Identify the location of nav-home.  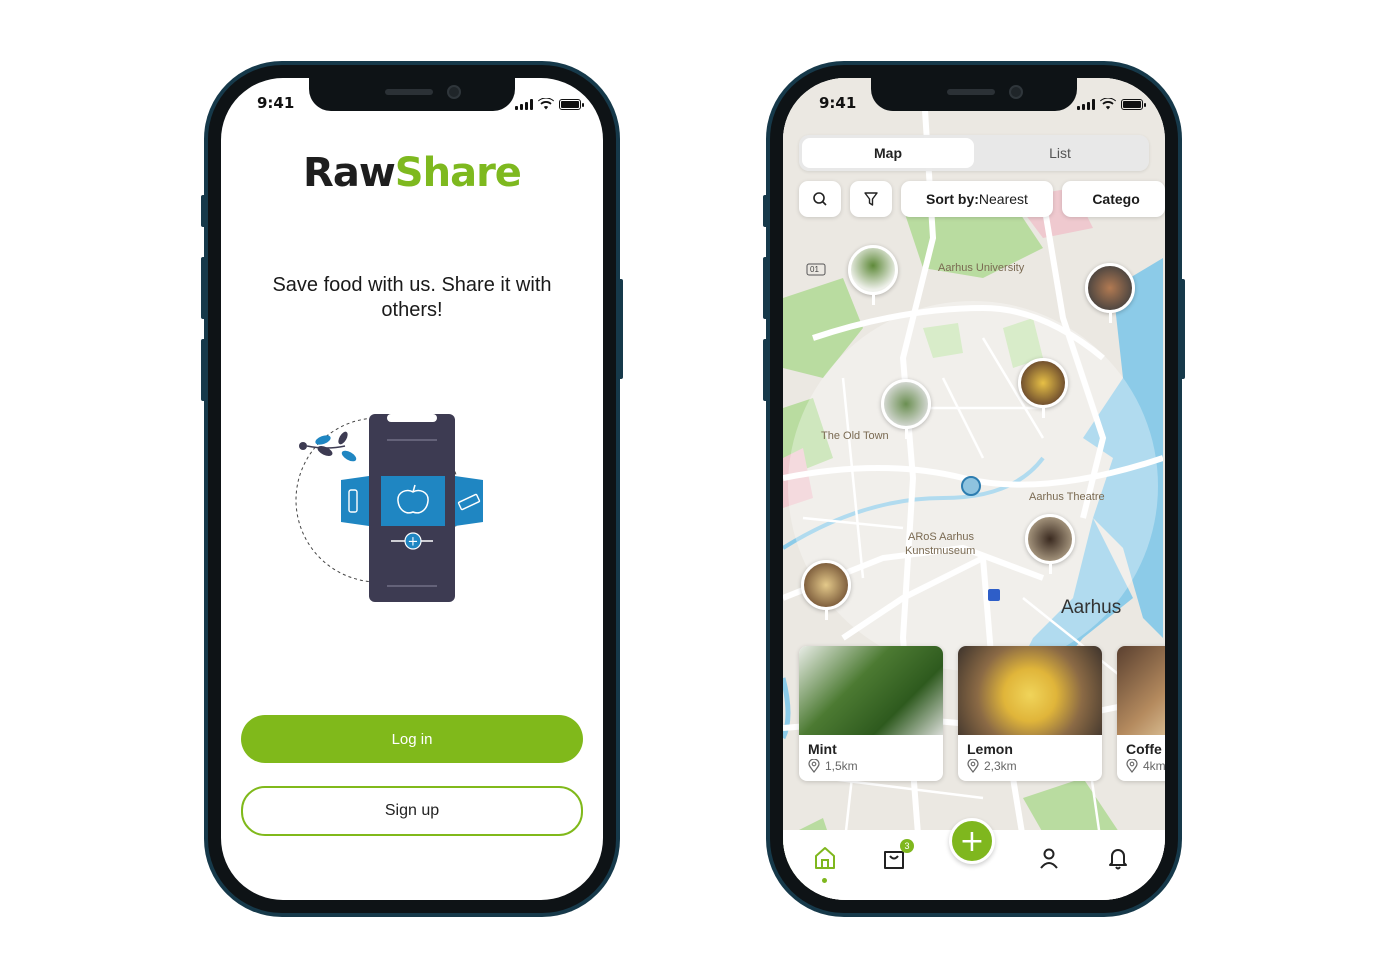
(825, 863).